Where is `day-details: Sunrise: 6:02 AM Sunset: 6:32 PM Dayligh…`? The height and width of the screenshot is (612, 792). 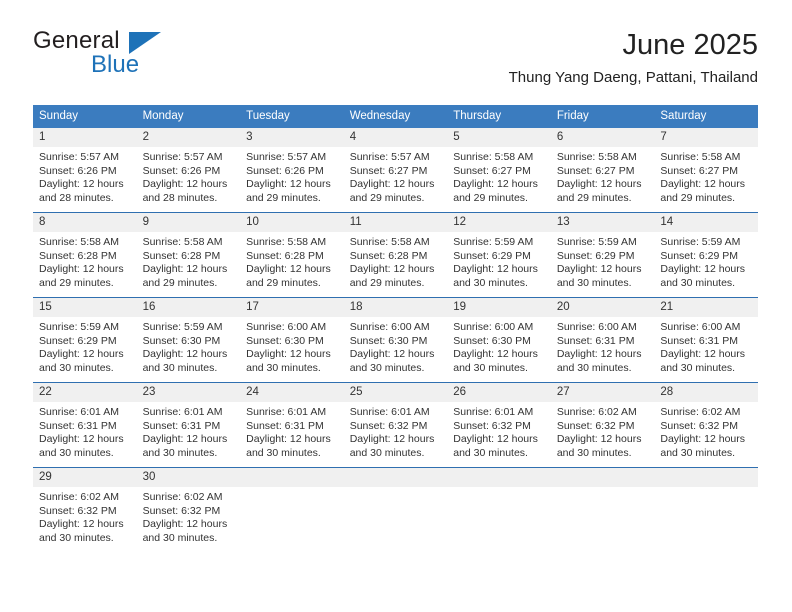
day-details: Sunrise: 6:02 AM Sunset: 6:32 PM Dayligh… is located at coordinates (603, 431).